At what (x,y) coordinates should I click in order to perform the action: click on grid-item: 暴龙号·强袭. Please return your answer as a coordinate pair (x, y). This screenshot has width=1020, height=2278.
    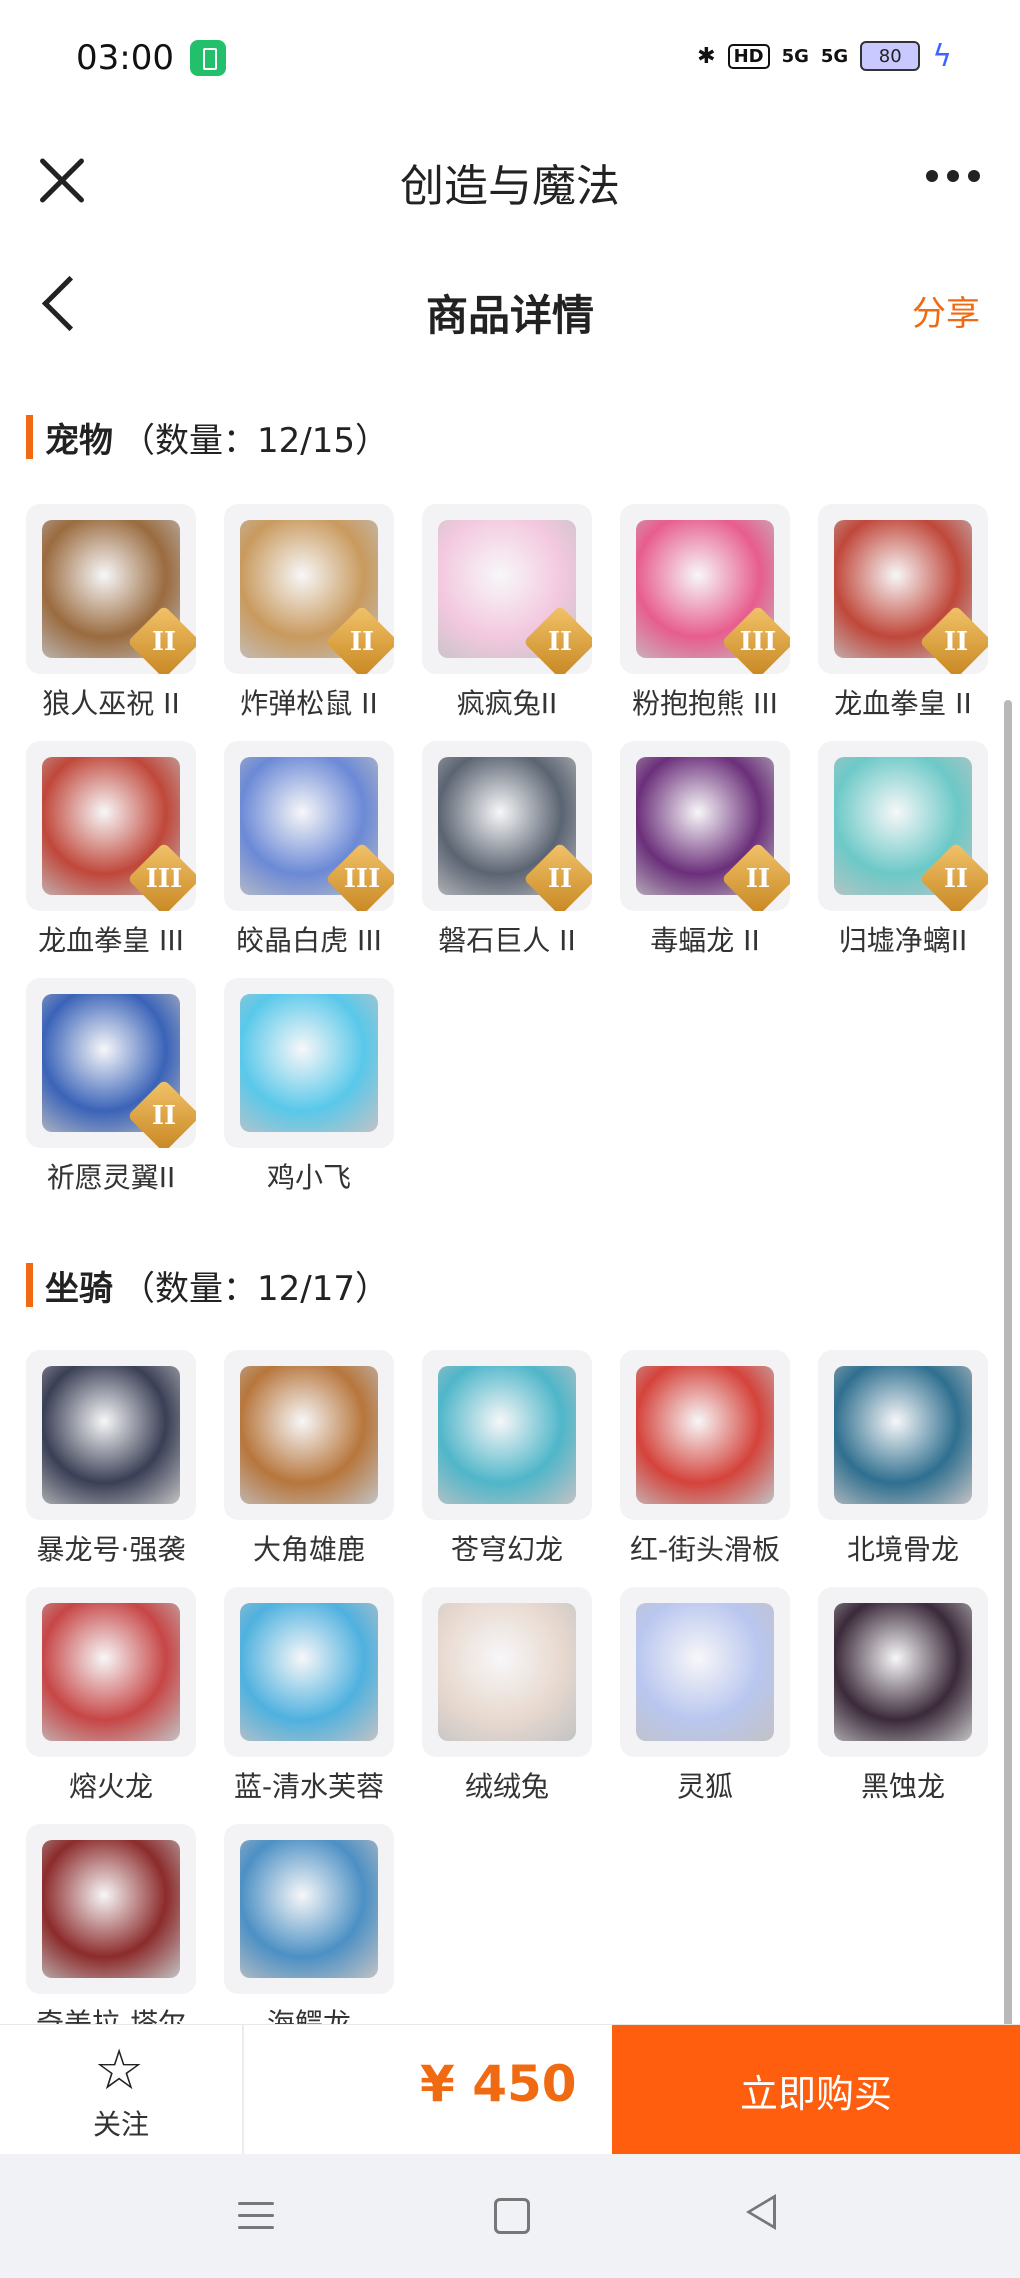
    Looking at the image, I should click on (115, 1464).